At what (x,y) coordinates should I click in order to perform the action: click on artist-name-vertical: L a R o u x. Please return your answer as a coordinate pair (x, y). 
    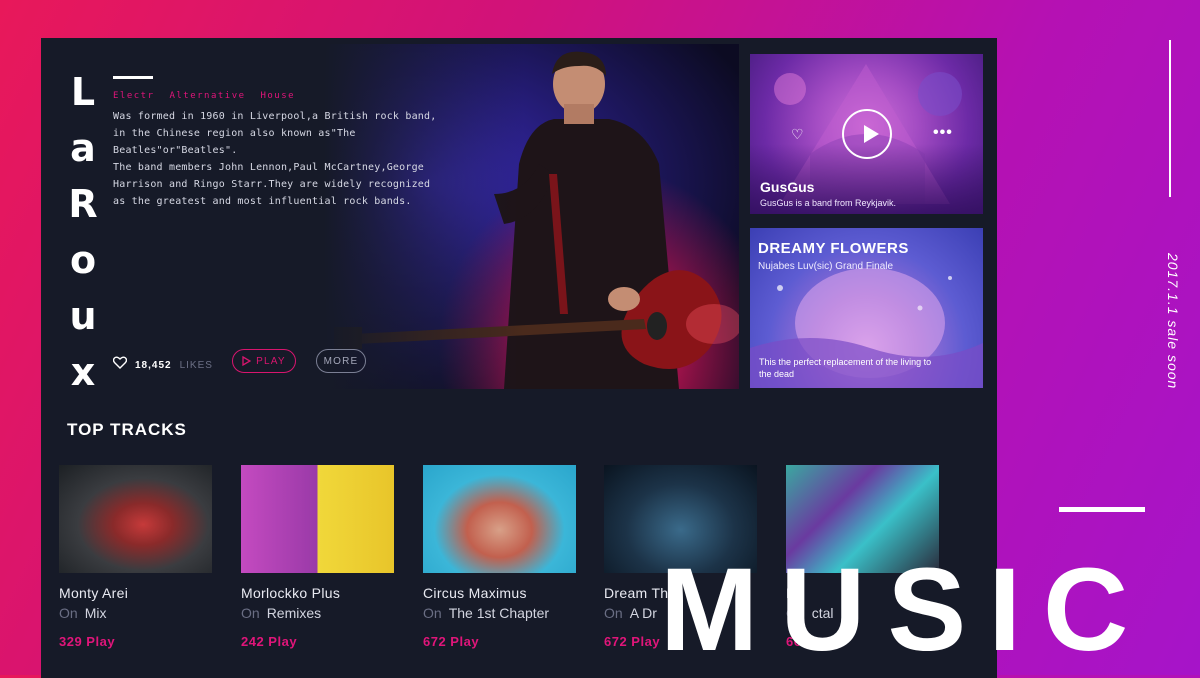
    Looking at the image, I should click on (83, 238).